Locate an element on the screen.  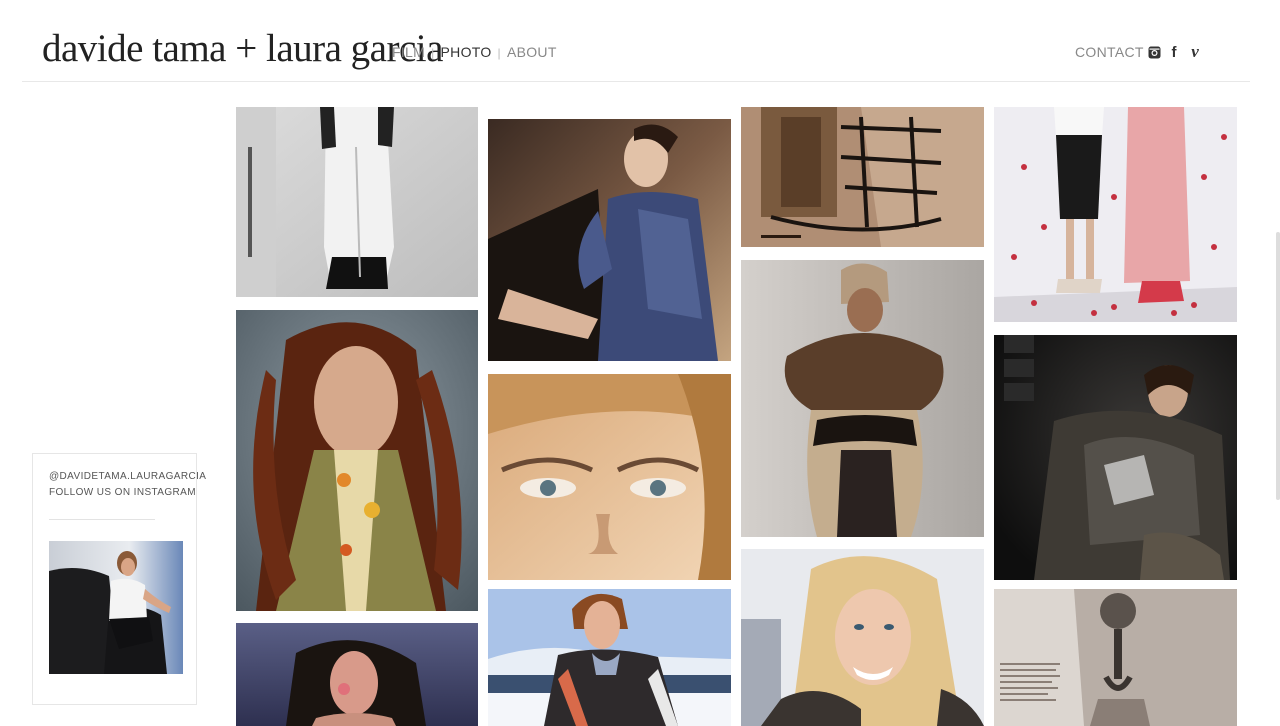
photo-magazine-hook is located at coordinates (1115, 657).